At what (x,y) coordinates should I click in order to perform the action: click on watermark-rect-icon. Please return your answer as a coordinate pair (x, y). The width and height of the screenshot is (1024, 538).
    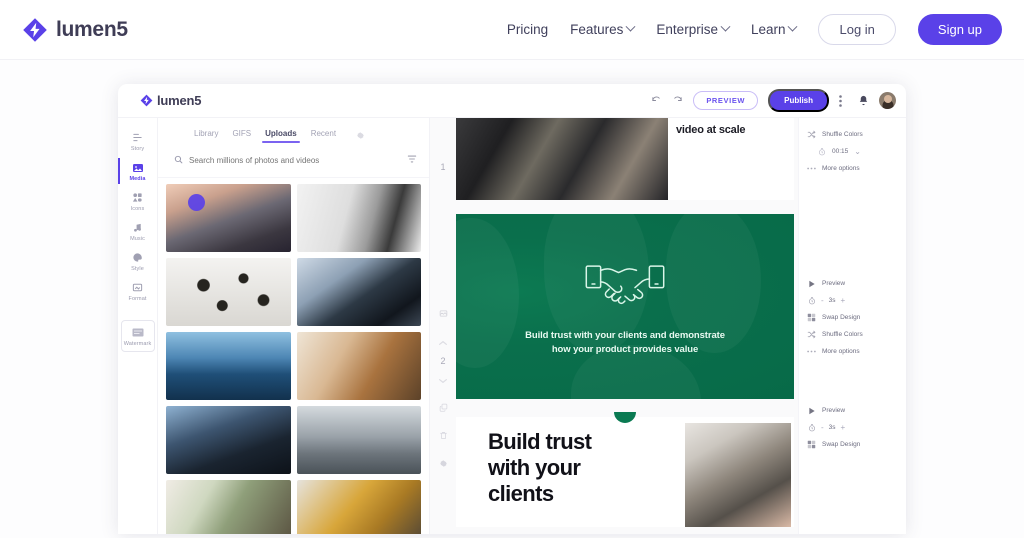
    Looking at the image, I should click on (137, 332).